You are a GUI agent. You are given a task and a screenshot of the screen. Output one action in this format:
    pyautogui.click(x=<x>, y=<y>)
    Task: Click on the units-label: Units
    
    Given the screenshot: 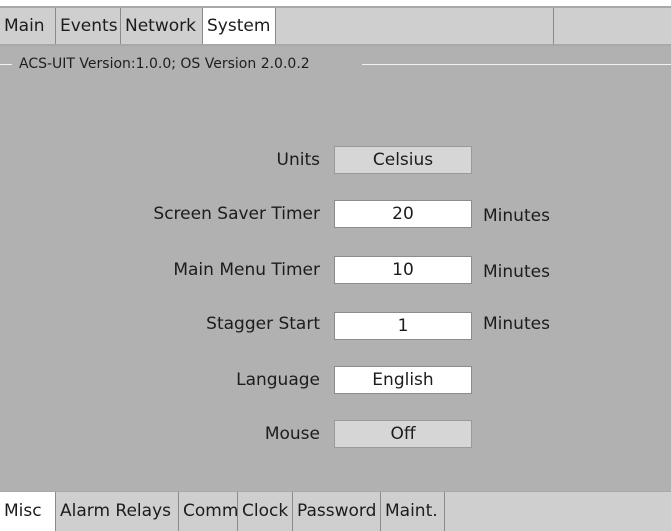 What is the action you would take?
    pyautogui.click(x=298, y=160)
    